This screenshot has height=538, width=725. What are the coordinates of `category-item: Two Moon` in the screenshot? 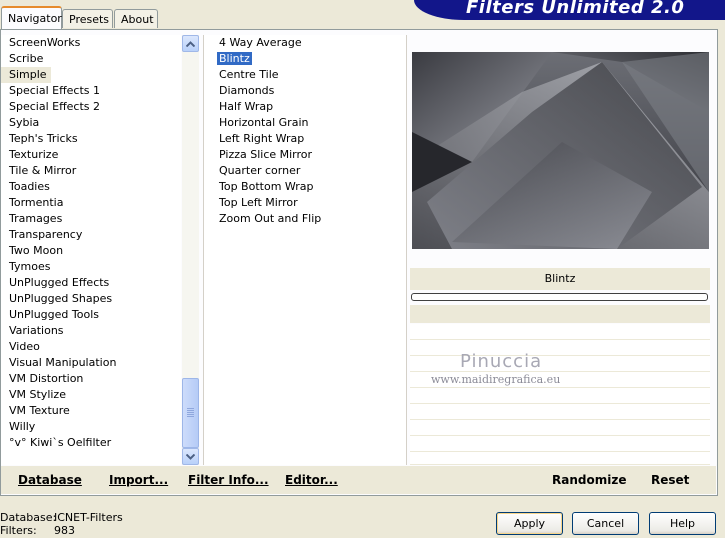 It's located at (91, 251).